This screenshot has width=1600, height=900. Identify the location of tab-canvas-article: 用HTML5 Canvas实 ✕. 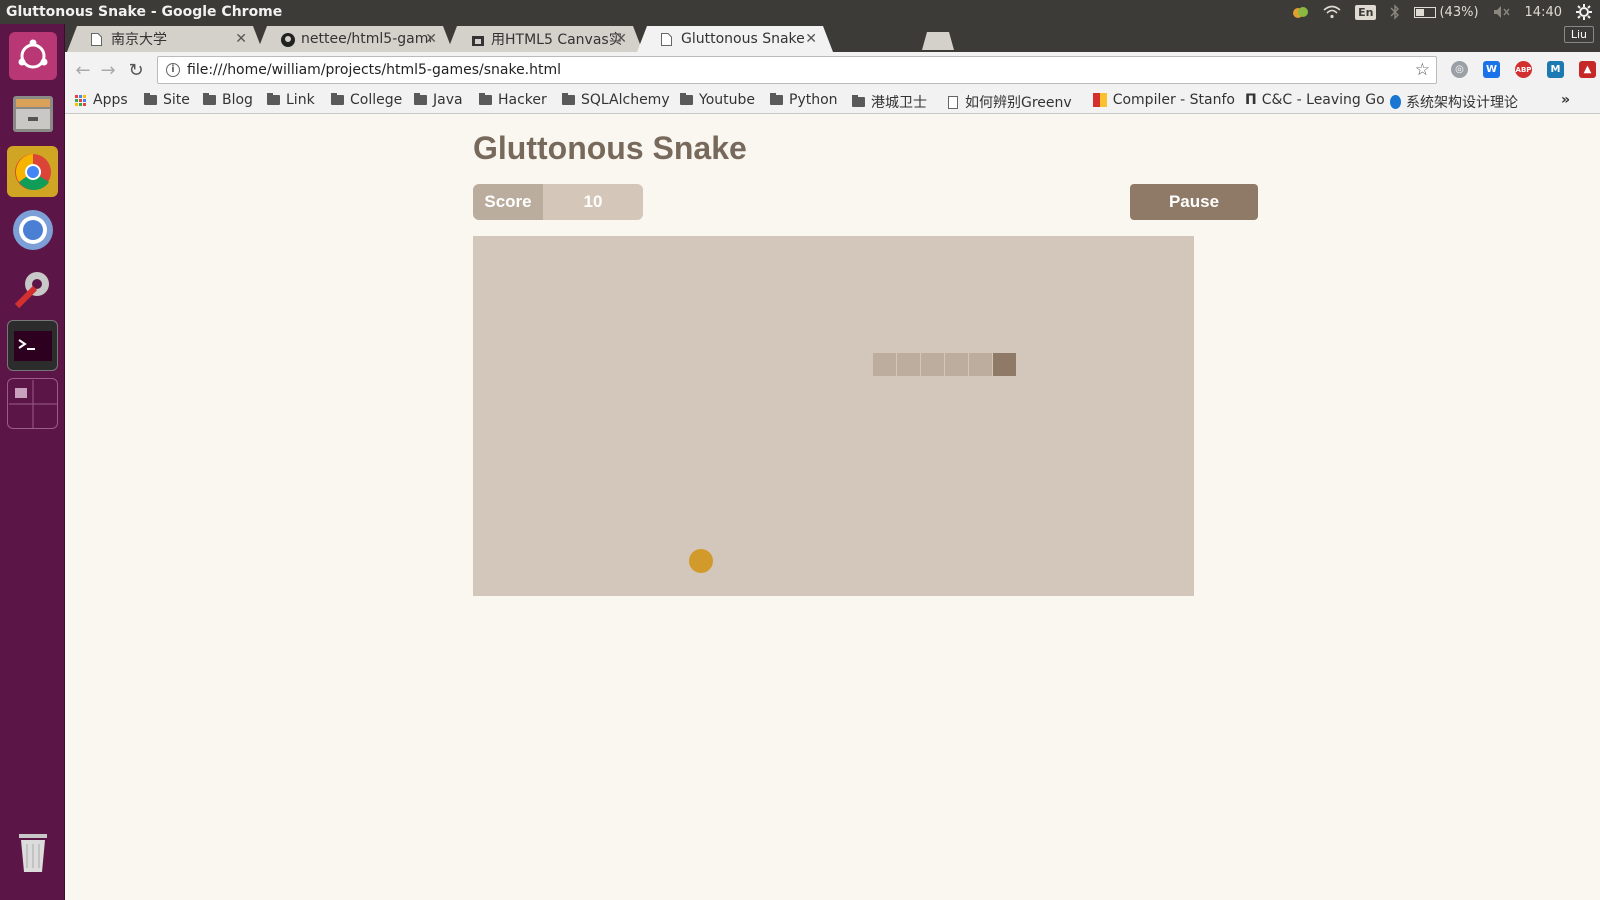
(545, 39).